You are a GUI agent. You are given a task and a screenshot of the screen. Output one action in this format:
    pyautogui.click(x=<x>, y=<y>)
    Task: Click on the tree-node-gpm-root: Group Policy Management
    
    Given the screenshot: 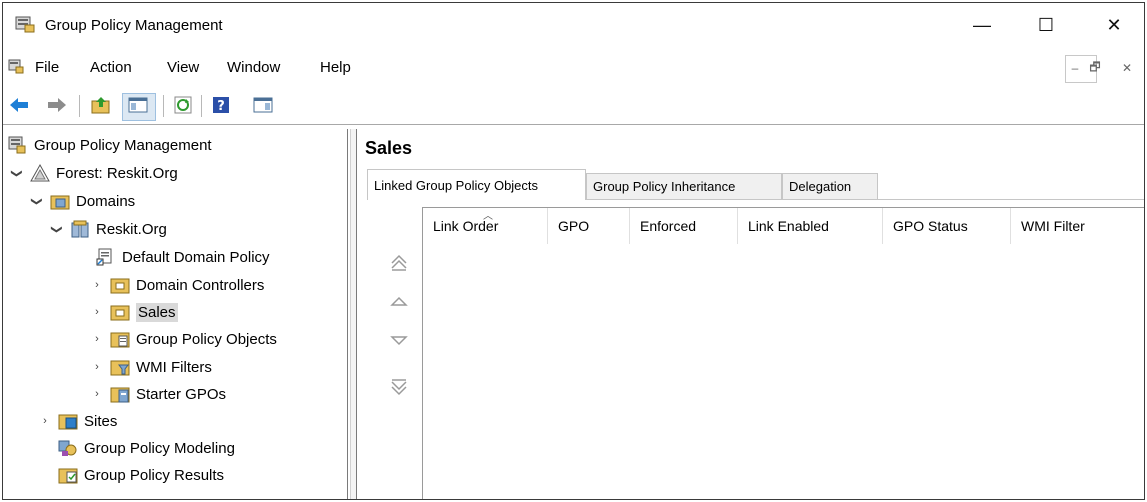 What is the action you would take?
    pyautogui.click(x=110, y=145)
    